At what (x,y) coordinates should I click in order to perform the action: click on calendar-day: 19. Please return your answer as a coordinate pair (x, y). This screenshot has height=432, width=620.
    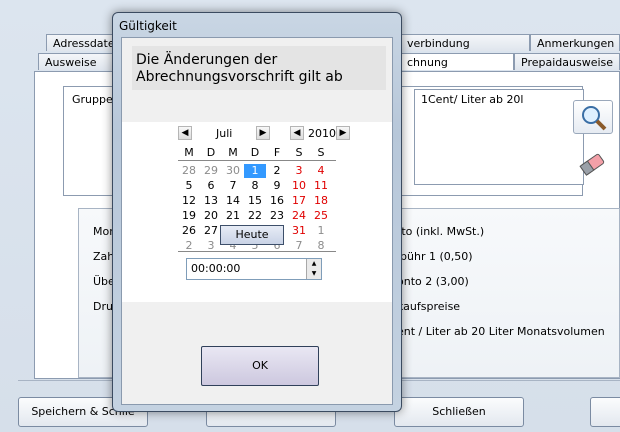
    Looking at the image, I should click on (189, 216).